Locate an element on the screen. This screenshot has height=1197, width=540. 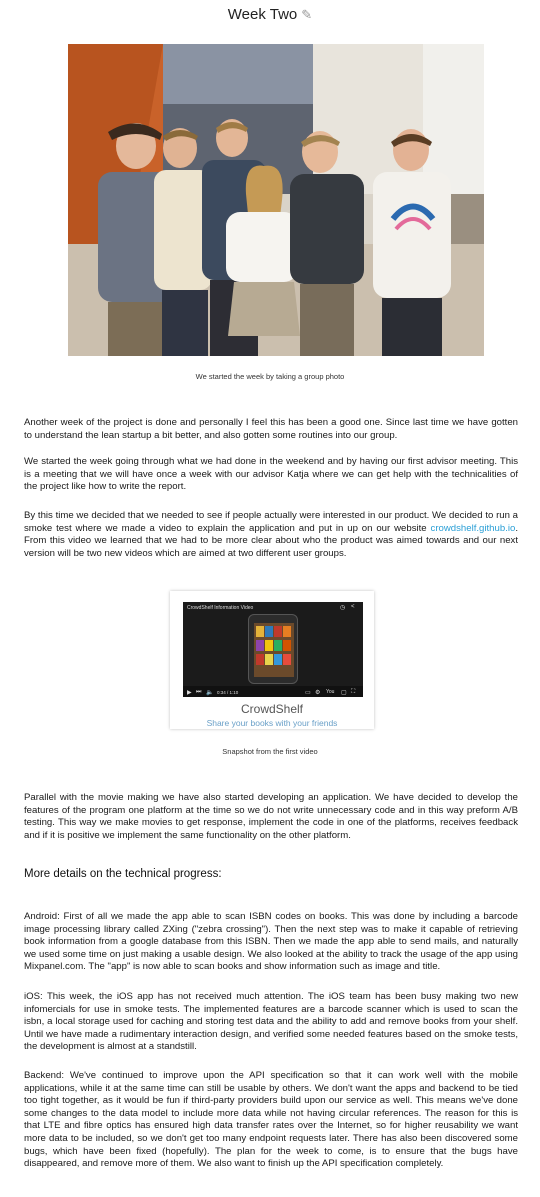
youtube-logo: You is located at coordinates (330, 692).